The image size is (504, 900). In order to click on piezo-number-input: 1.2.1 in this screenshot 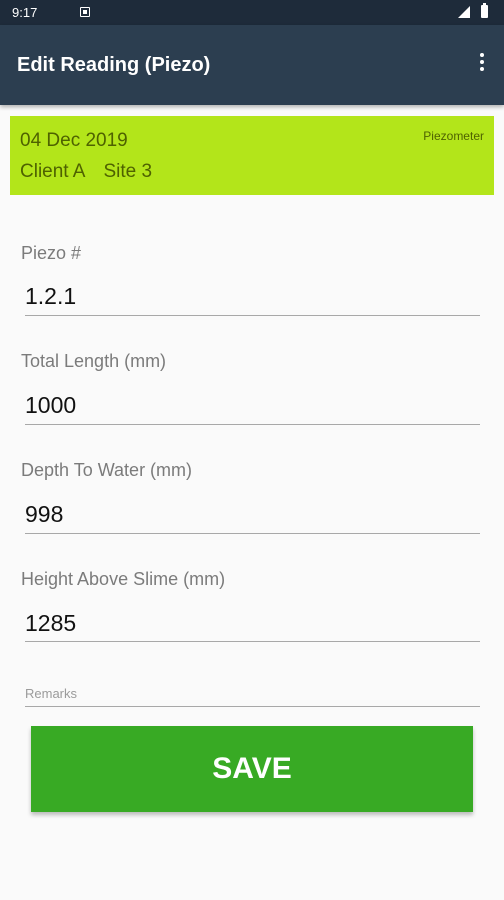, I will do `click(50, 296)`.